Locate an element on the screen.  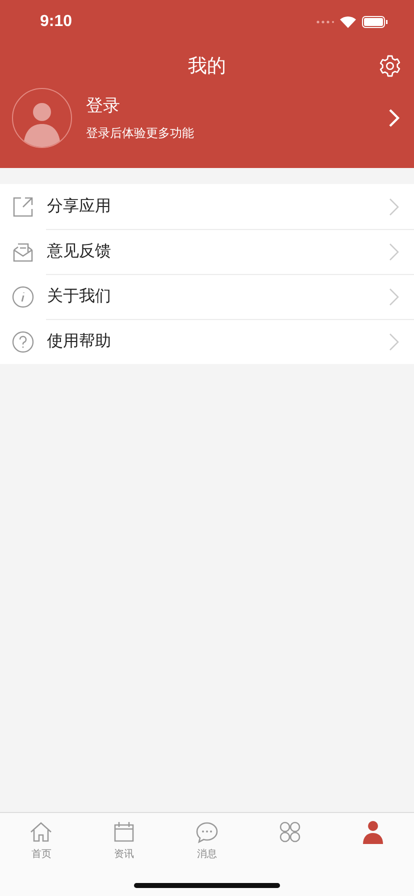
signal-icon is located at coordinates (325, 22).